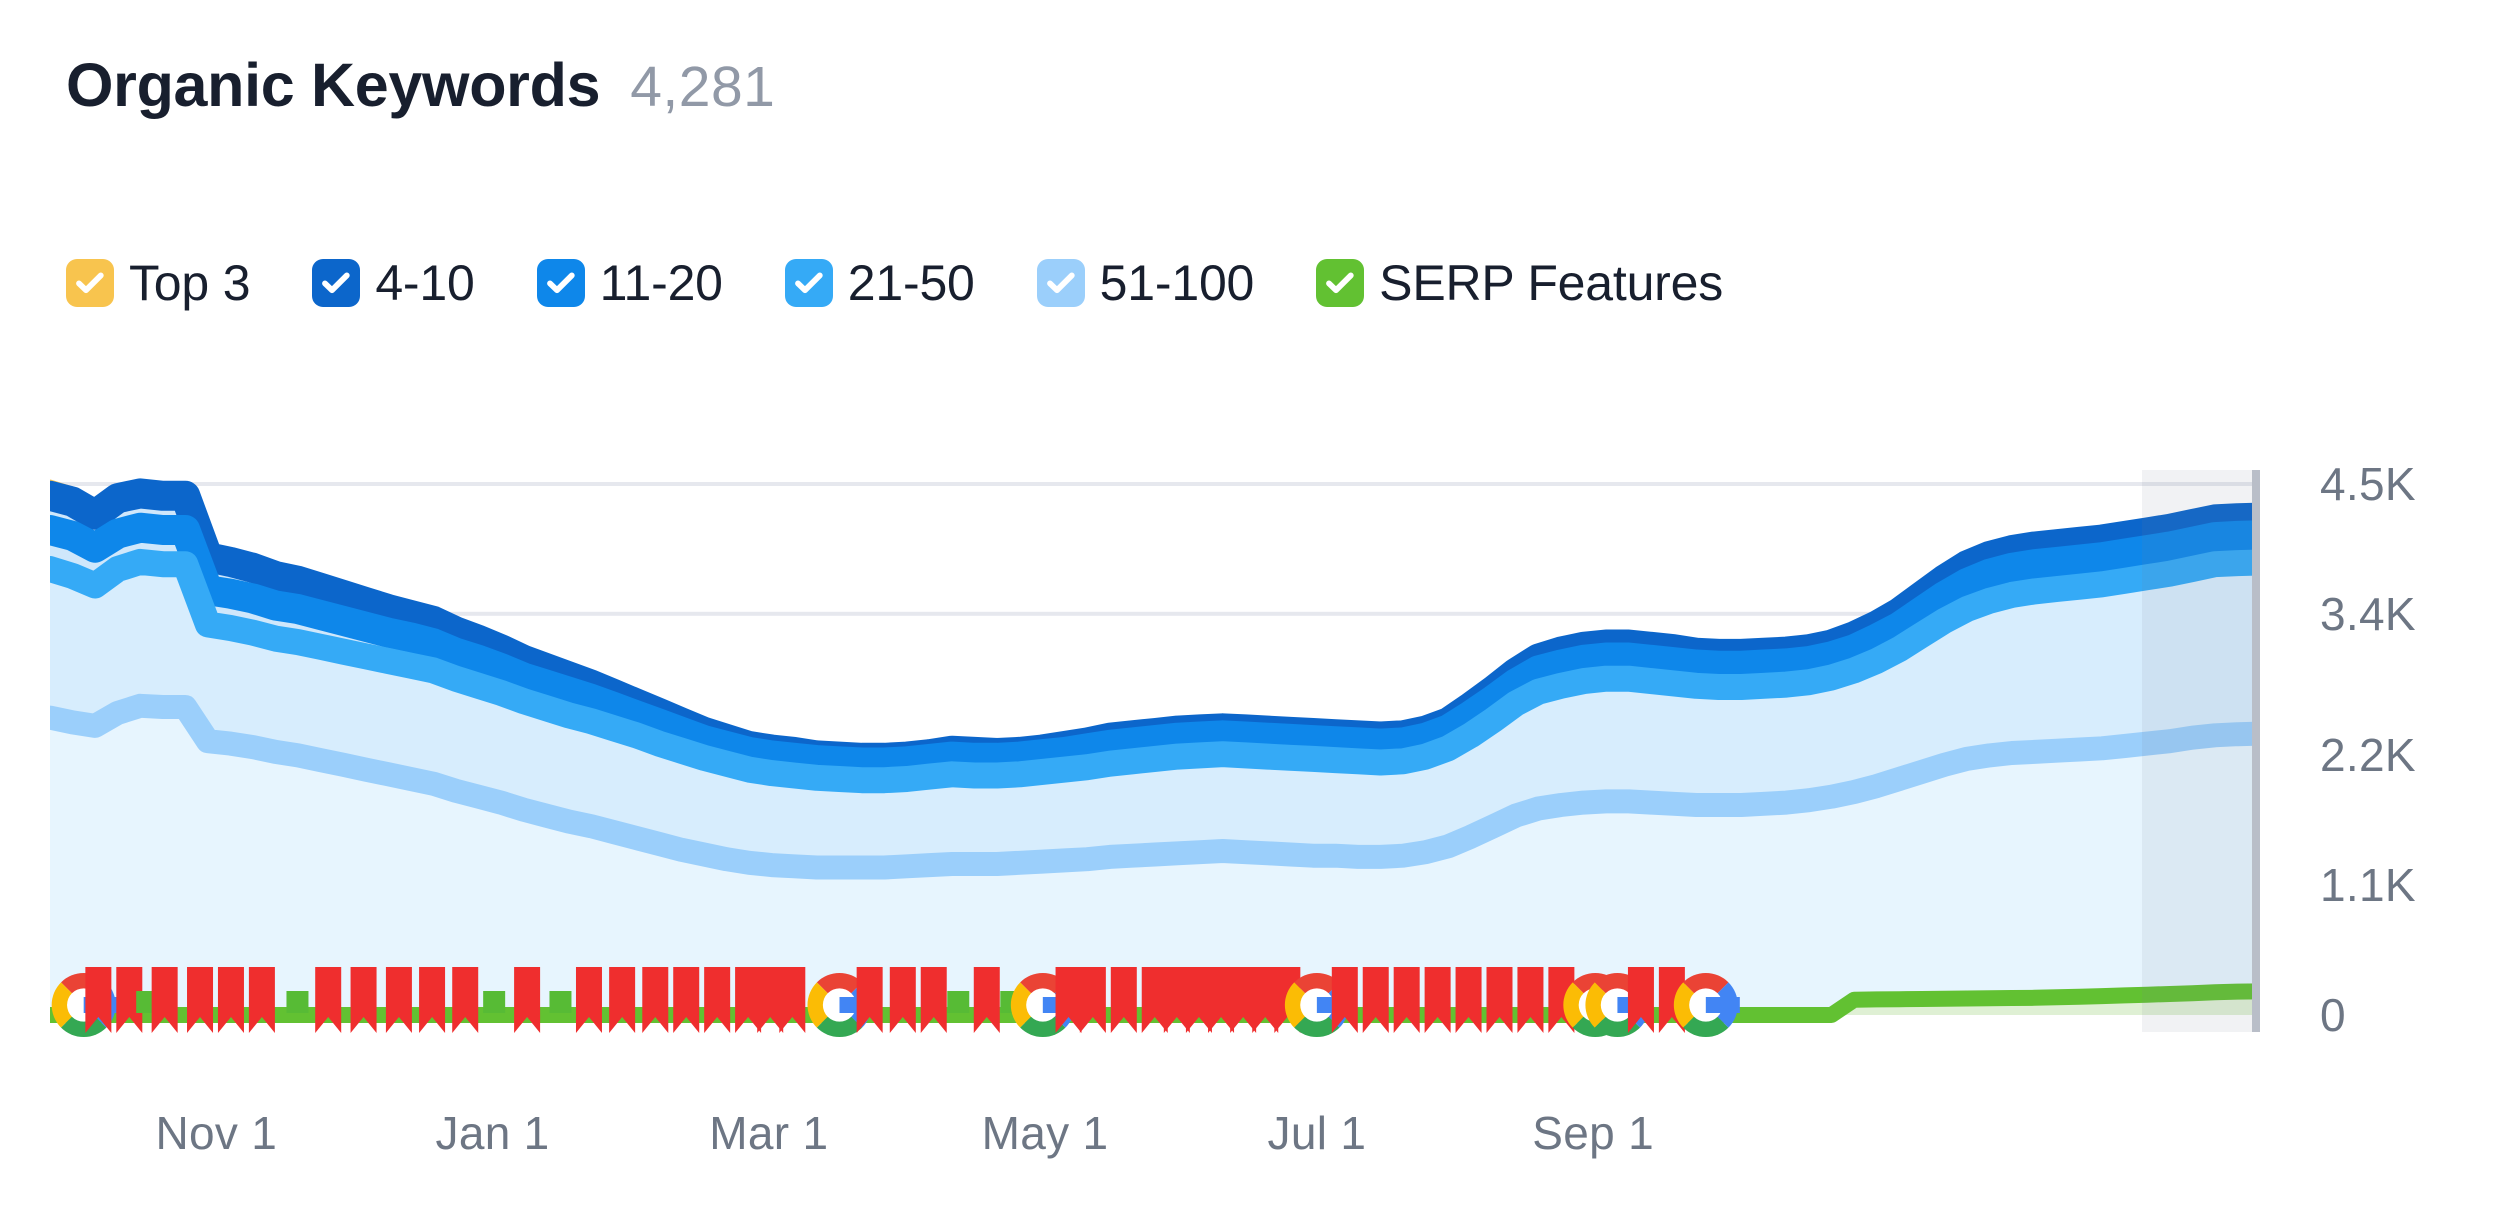 The image size is (2500, 1227). I want to click on gridline, so click(1155, 484).